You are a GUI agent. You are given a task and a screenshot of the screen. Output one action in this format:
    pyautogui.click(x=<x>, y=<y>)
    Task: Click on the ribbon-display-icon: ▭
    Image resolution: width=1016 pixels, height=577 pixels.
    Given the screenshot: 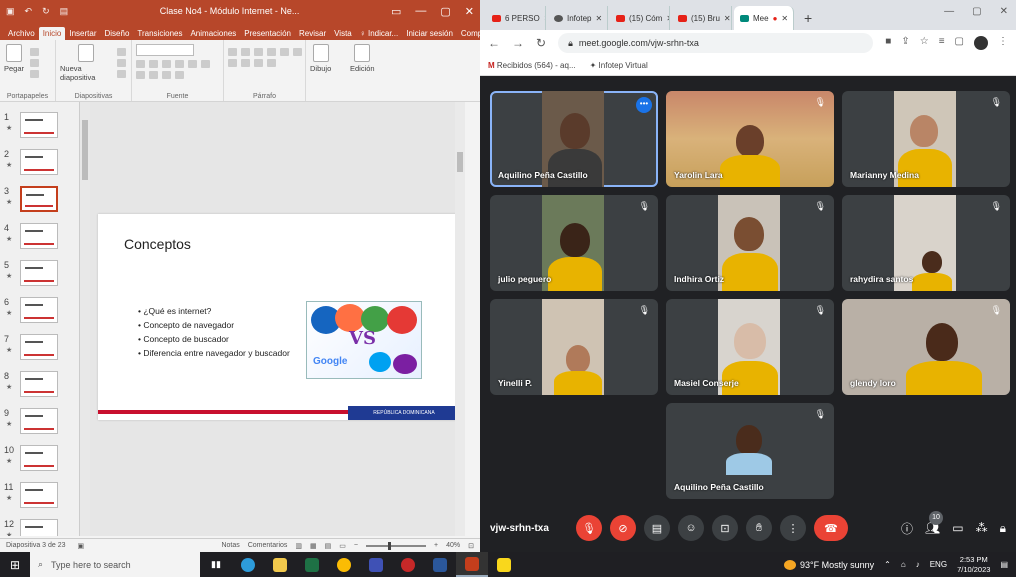 What is the action you would take?
    pyautogui.click(x=396, y=11)
    